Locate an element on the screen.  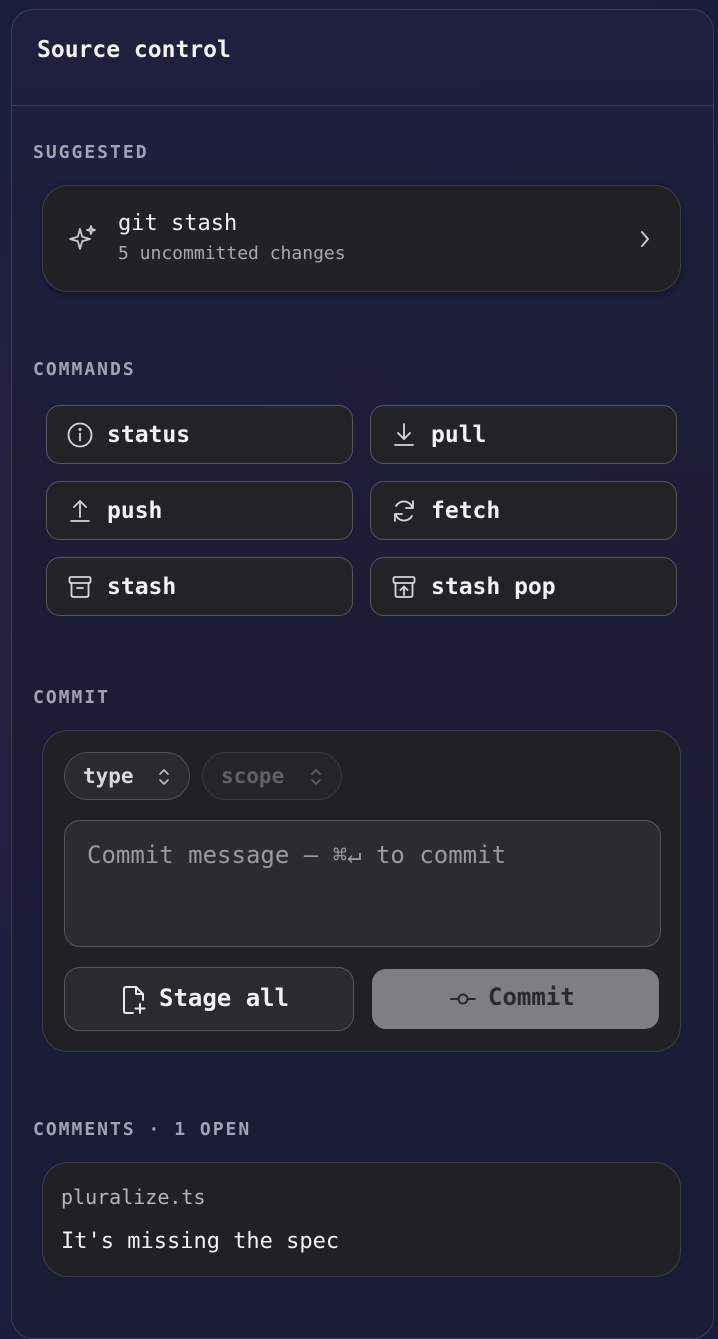
command-label: stash pop is located at coordinates (493, 586).